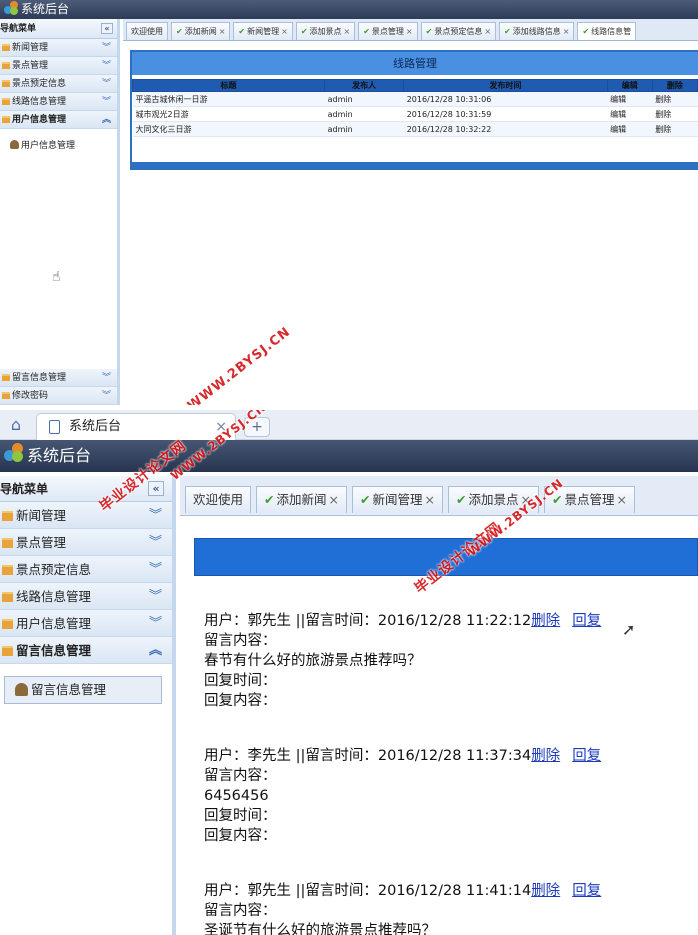  I want to click on sidebar-item-messages: 留言信息管理 ︾, so click(58, 378).